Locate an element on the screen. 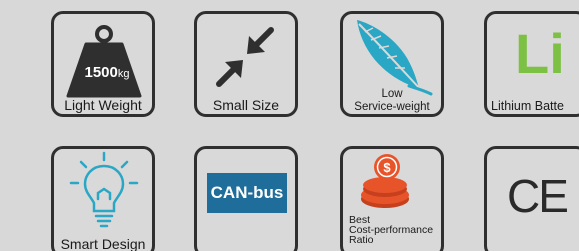 This screenshot has width=579, height=251. canbus-badge: CAN-bus is located at coordinates (247, 193).